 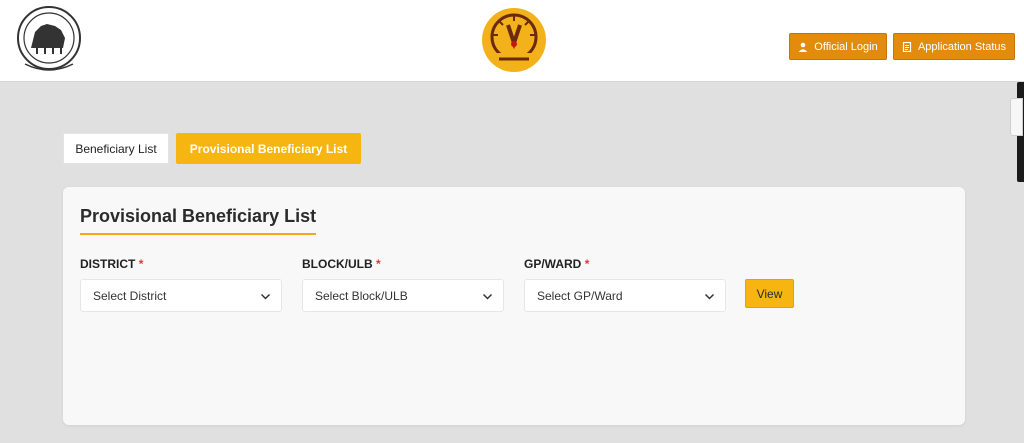 What do you see at coordinates (803, 47) in the screenshot?
I see `user-icon` at bounding box center [803, 47].